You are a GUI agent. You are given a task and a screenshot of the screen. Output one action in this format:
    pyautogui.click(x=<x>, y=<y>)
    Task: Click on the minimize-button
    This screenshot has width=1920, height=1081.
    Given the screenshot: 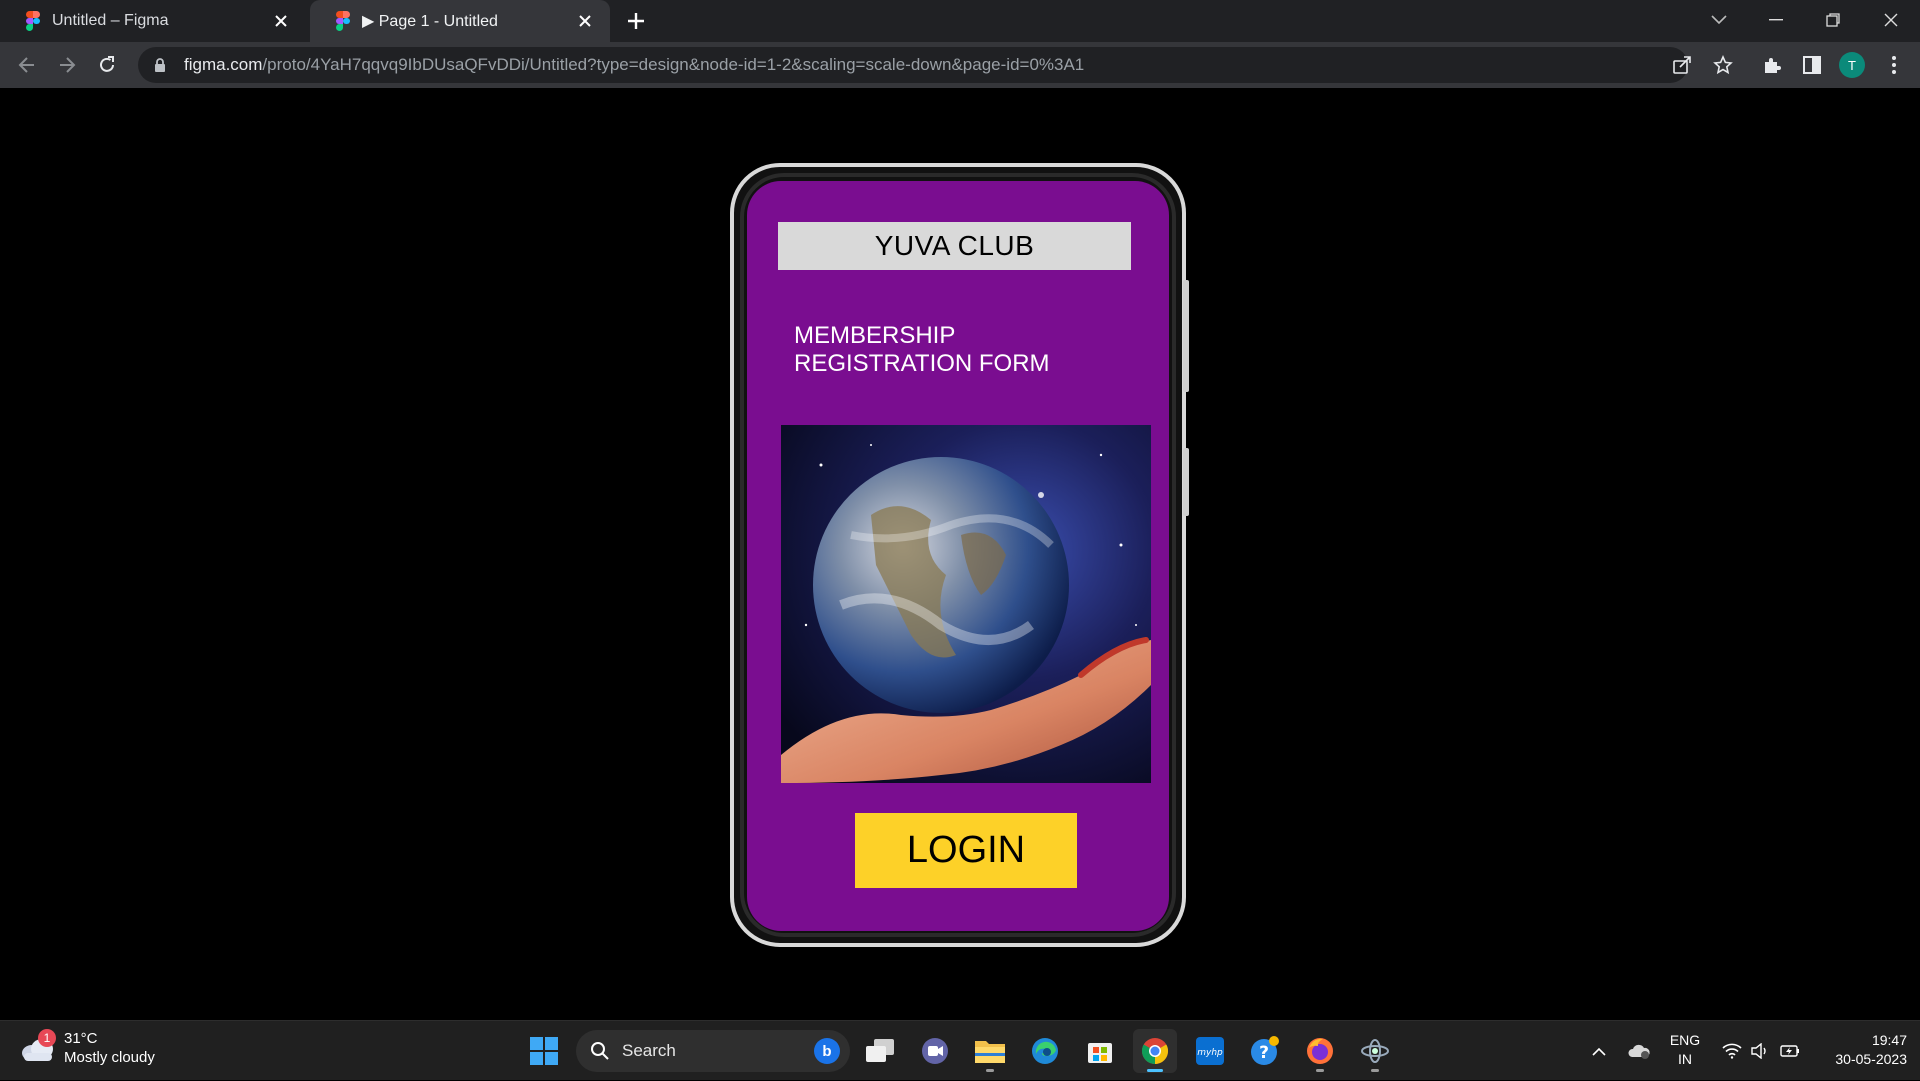 What is the action you would take?
    pyautogui.click(x=1776, y=20)
    